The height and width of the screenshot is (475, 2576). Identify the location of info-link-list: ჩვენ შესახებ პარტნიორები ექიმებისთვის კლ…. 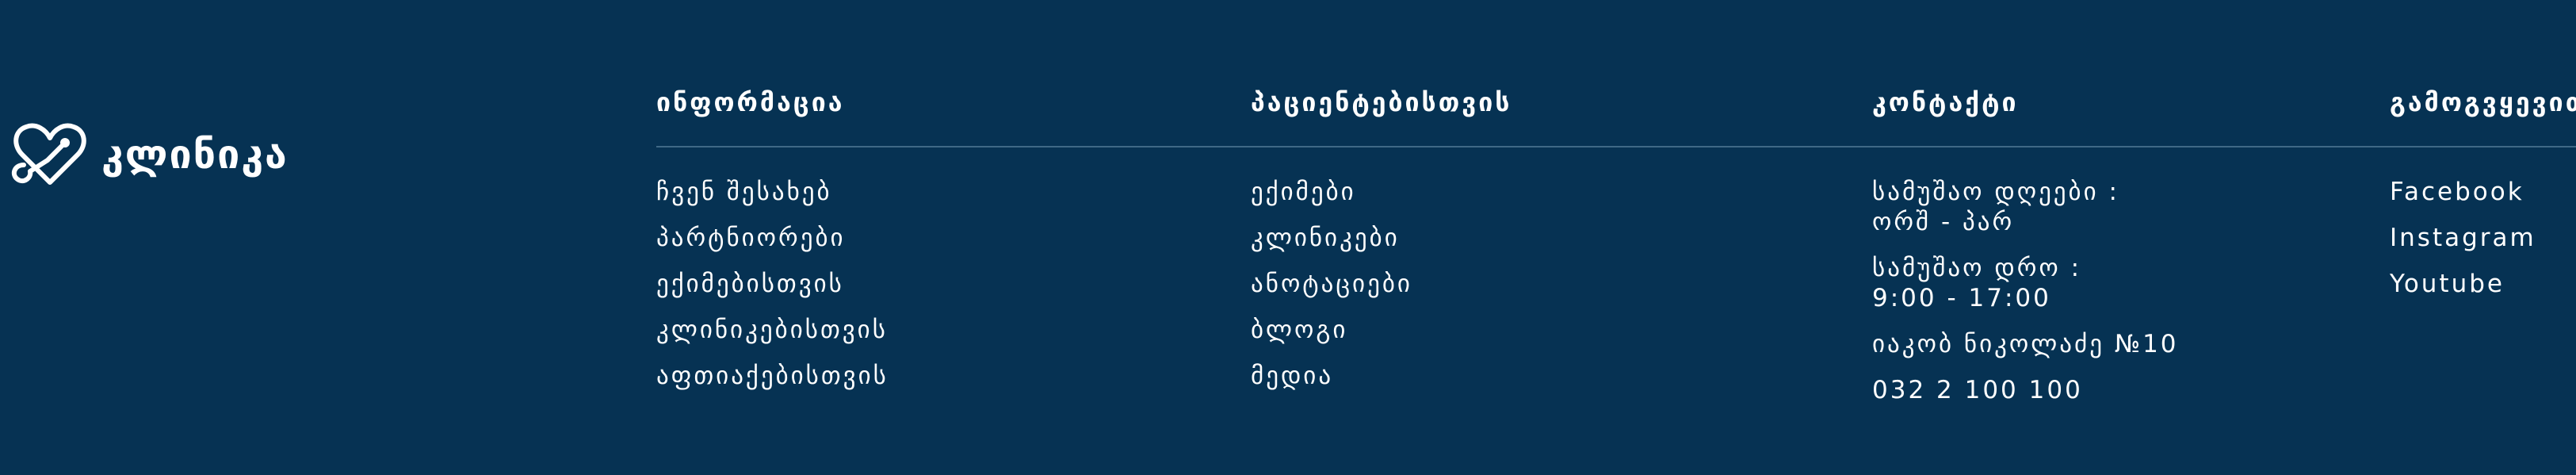
(772, 292).